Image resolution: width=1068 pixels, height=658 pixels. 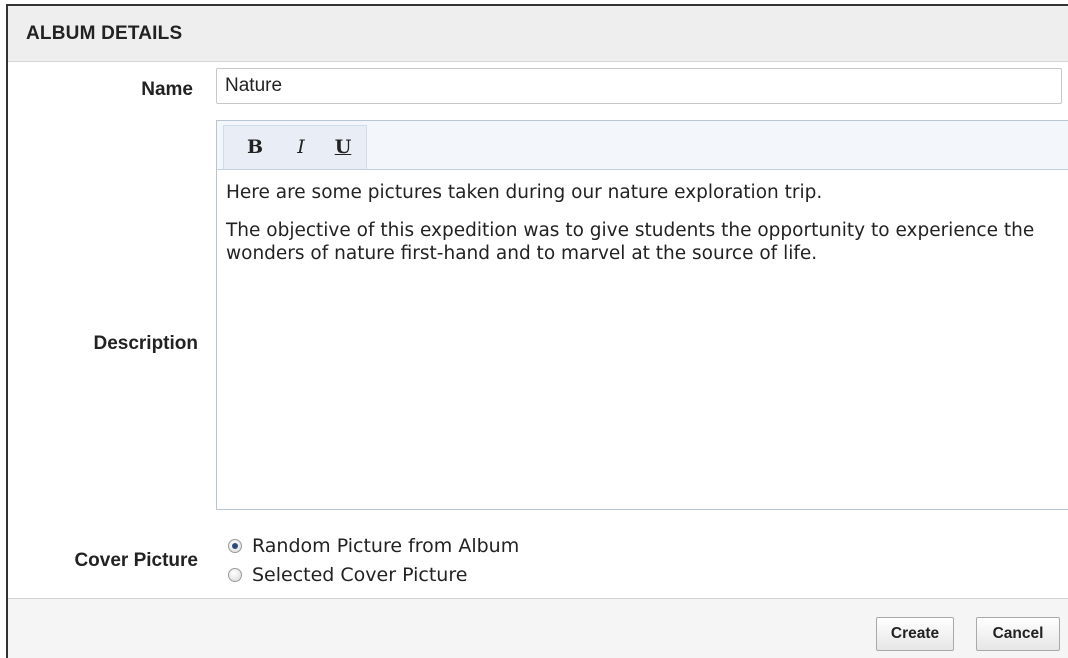 What do you see at coordinates (642, 145) in the screenshot?
I see `editor-toolbar: B I U` at bounding box center [642, 145].